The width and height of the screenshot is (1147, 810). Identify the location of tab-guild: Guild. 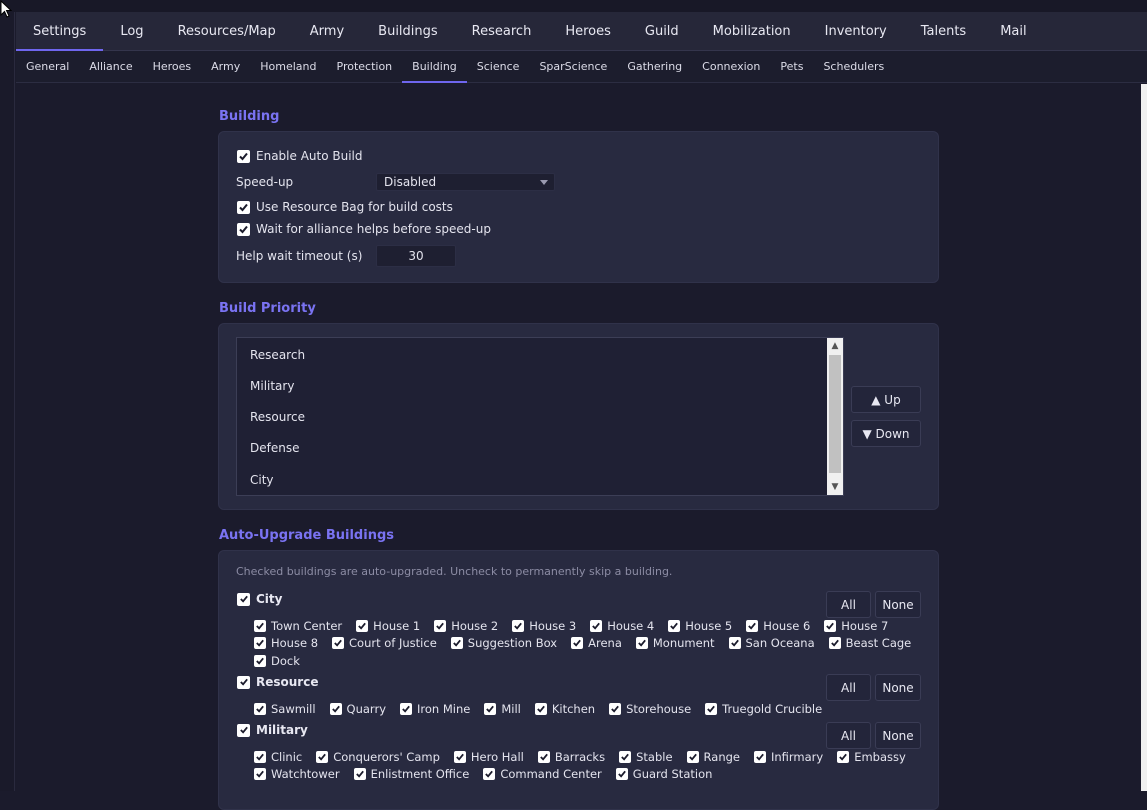
(662, 31).